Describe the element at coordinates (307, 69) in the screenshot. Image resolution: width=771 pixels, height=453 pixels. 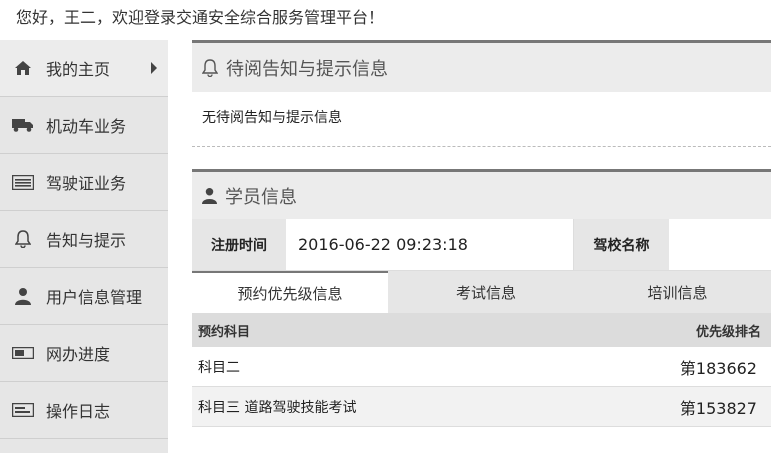
I see `notice-panel-title: 待阅告知与提示信息` at that location.